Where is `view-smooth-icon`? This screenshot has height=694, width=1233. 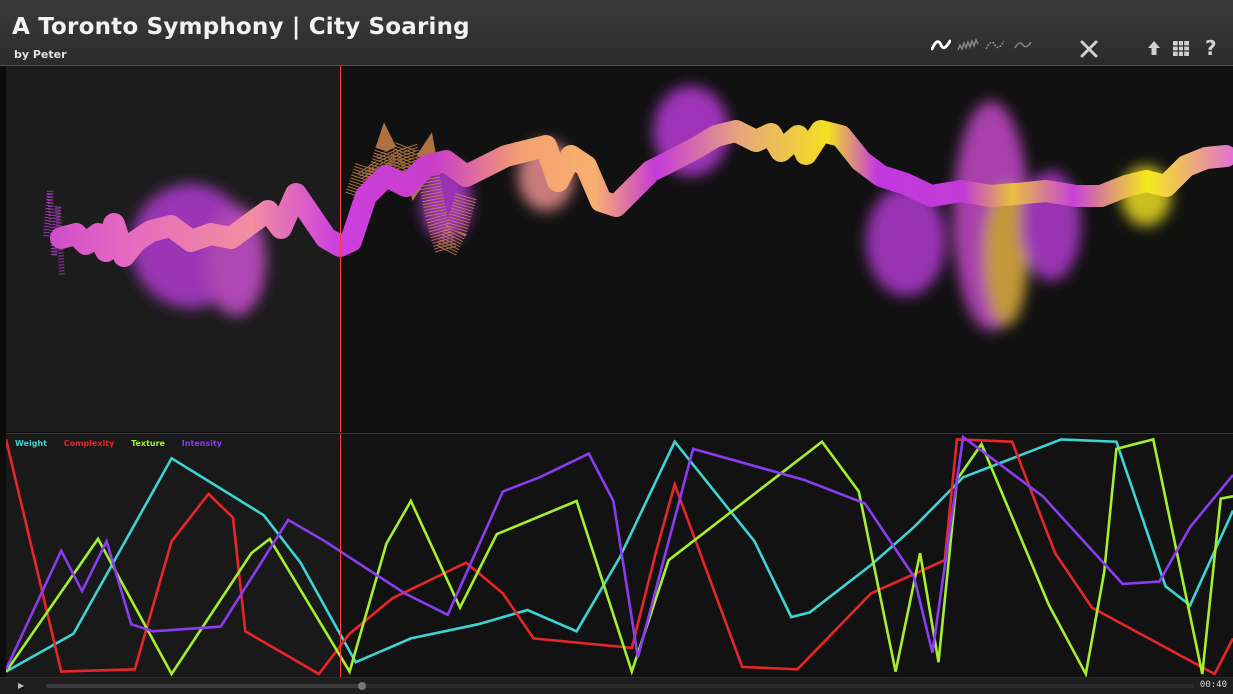
view-smooth-icon is located at coordinates (941, 45).